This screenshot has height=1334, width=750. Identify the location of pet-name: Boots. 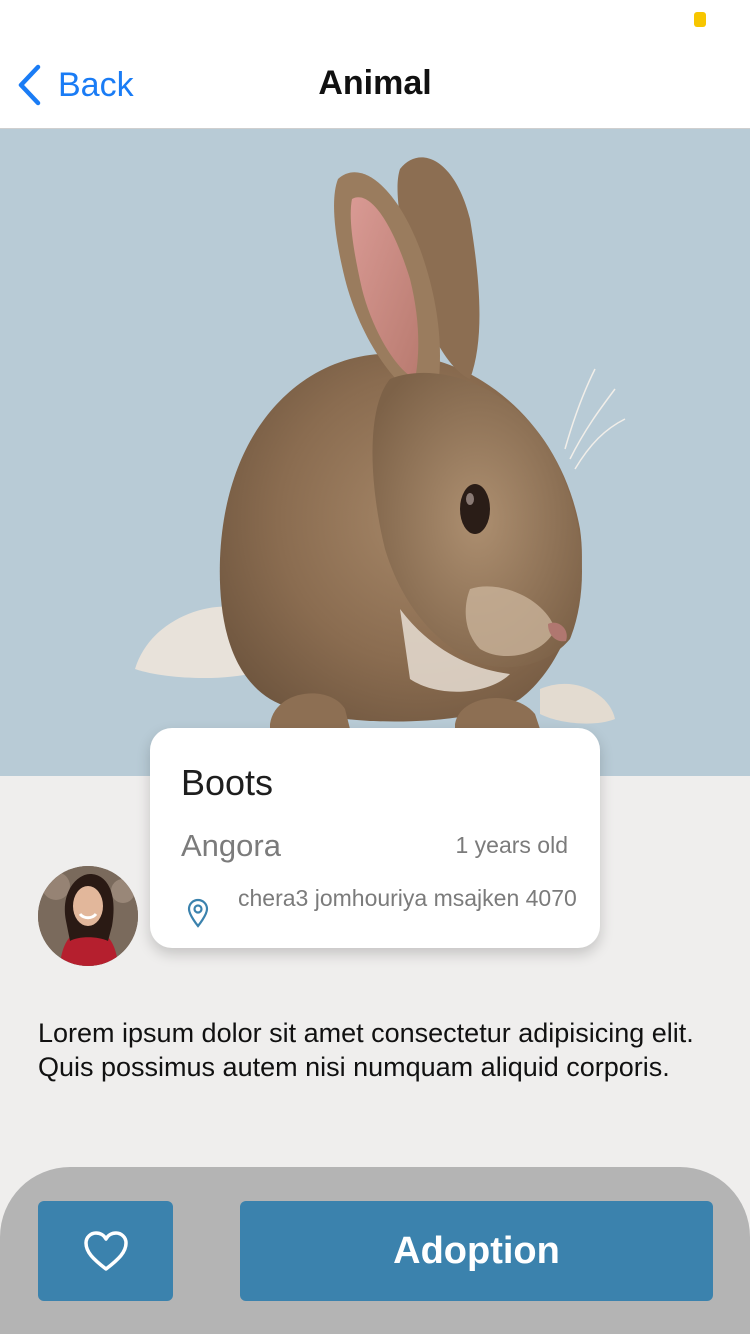
(227, 782).